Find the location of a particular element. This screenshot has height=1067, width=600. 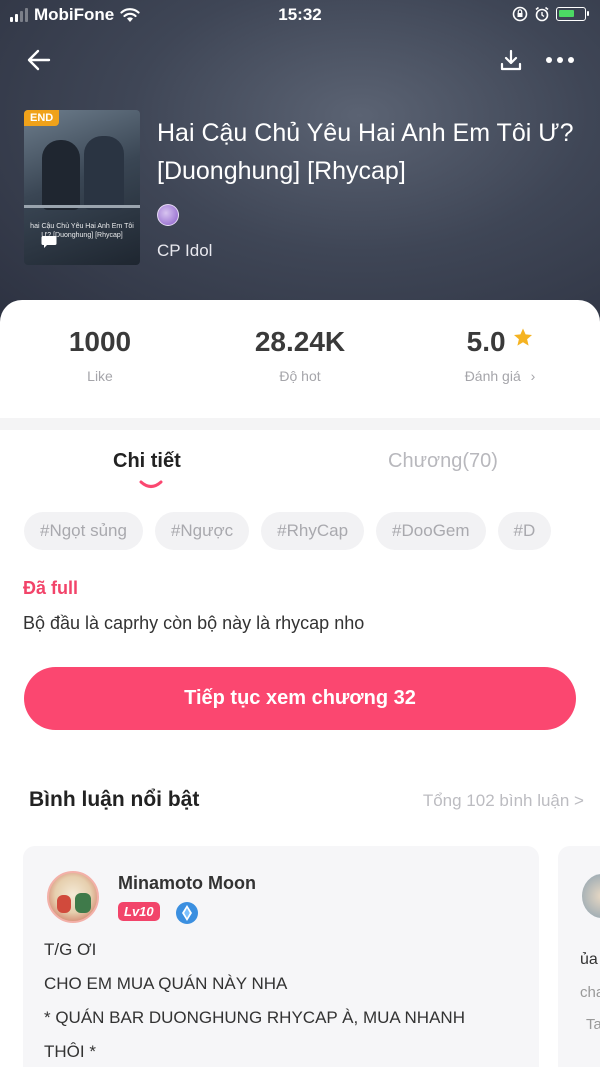

rating-label-row: Đánh giá › is located at coordinates (500, 376).